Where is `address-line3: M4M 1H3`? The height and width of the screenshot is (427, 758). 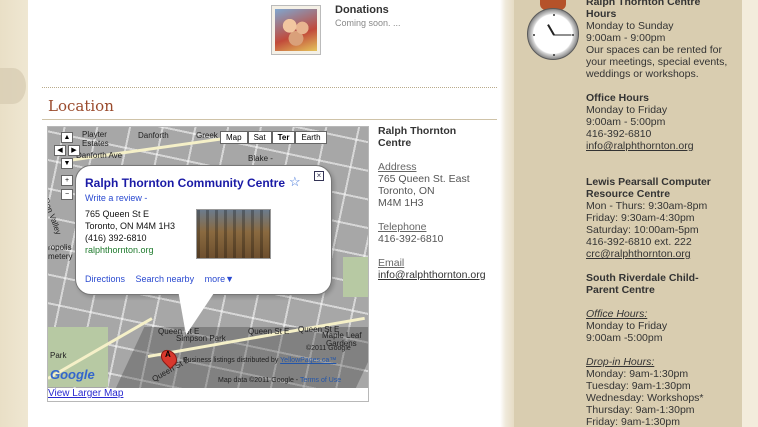
address-line3: M4M 1H3 is located at coordinates (401, 203).